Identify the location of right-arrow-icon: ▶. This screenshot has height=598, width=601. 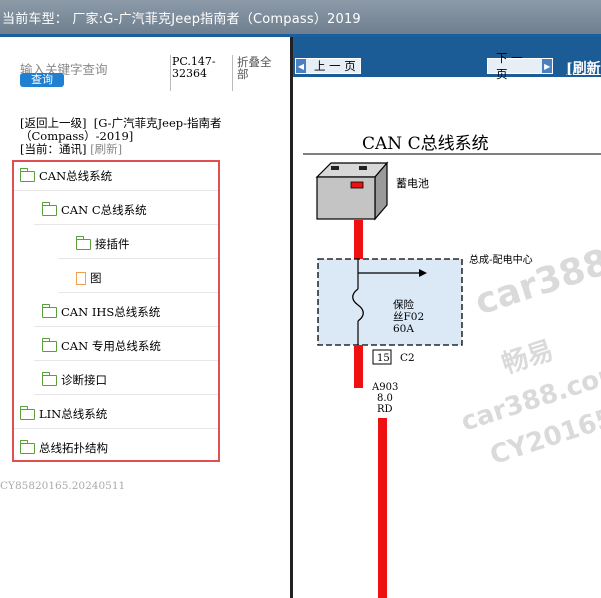
(547, 66).